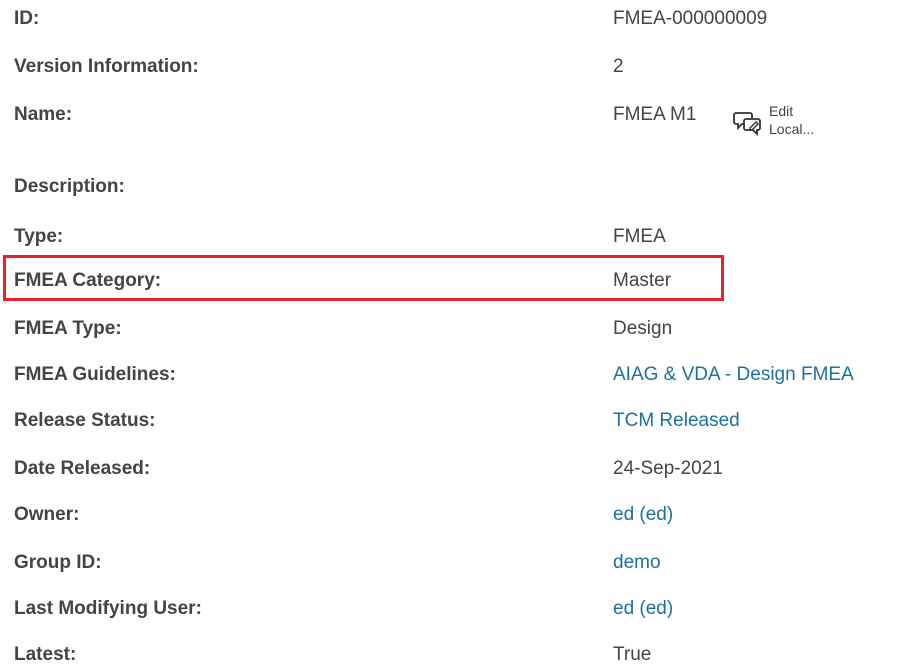 The height and width of the screenshot is (668, 912). Describe the element at coordinates (643, 609) in the screenshot. I see `last-modifying-user-link: ed (ed)` at that location.